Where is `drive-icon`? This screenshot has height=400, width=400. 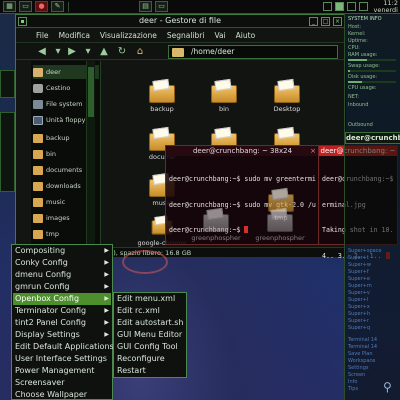 drive-icon is located at coordinates (38, 104).